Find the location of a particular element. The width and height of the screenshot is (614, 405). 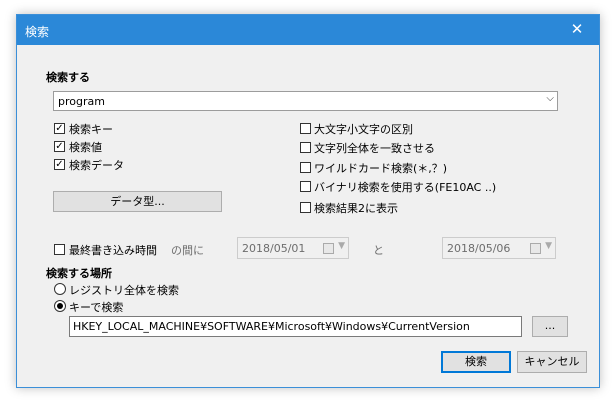

by-key-radio is located at coordinates (60, 306).